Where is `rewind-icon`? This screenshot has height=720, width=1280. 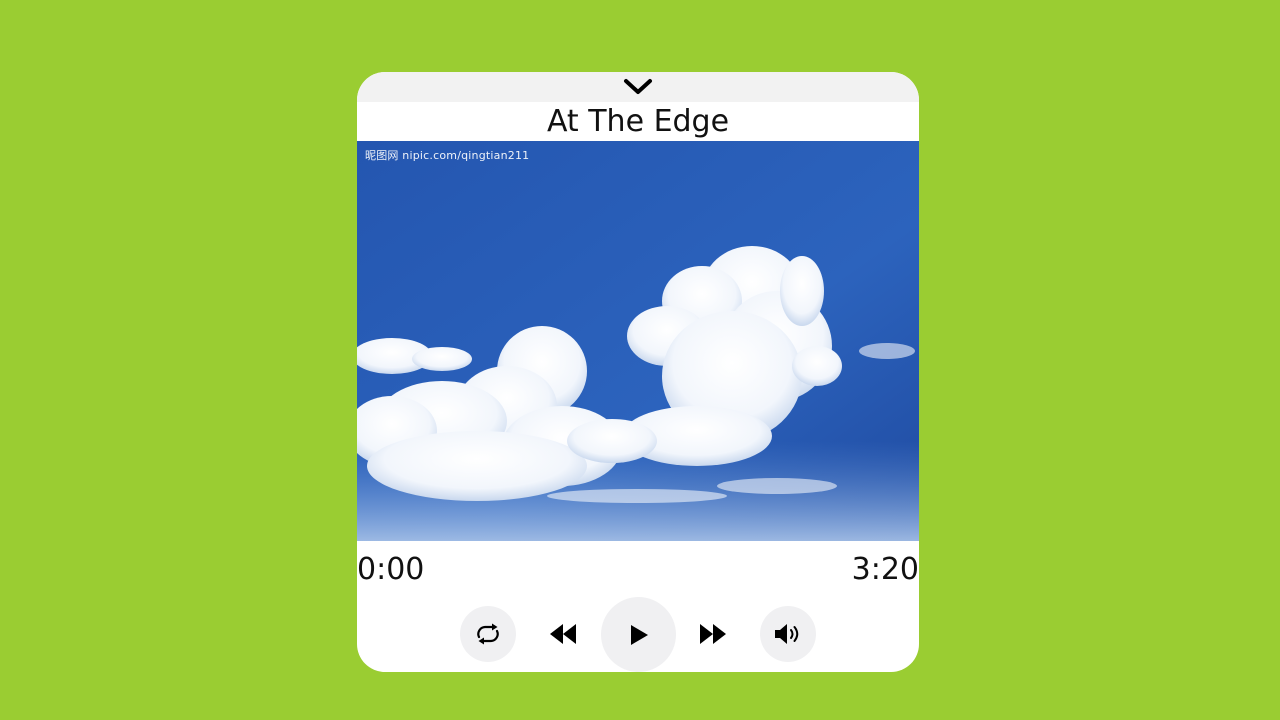 rewind-icon is located at coordinates (563, 634).